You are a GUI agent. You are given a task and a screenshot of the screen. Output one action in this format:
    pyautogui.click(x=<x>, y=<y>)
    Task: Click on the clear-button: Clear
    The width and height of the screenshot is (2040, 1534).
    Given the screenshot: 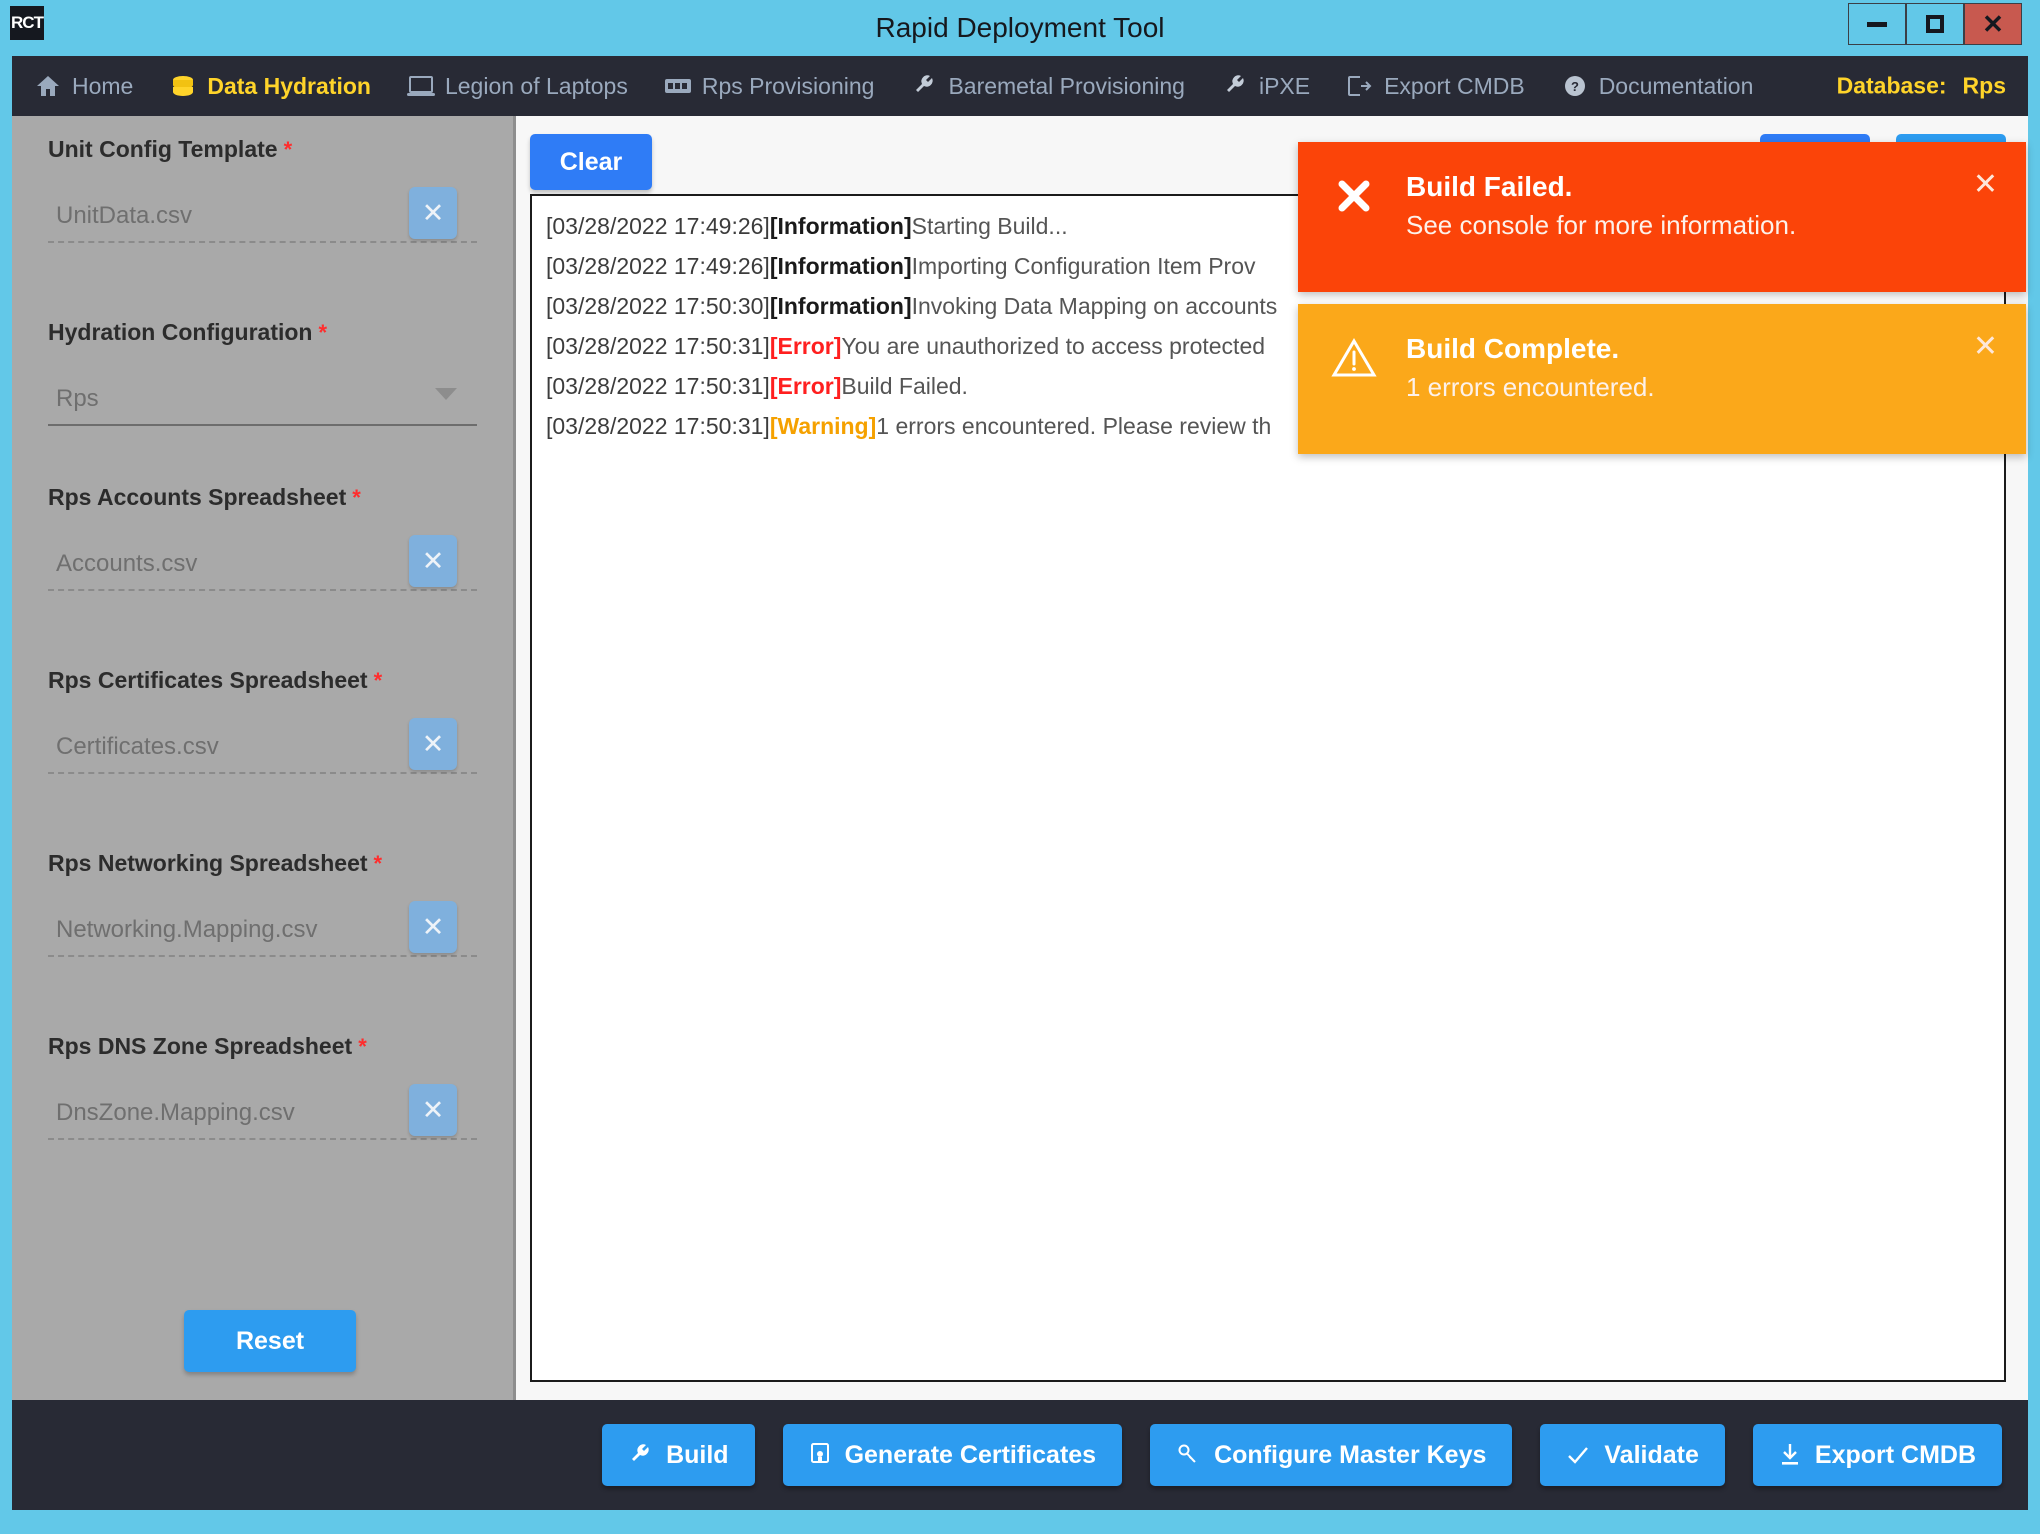 What is the action you would take?
    pyautogui.click(x=591, y=162)
    